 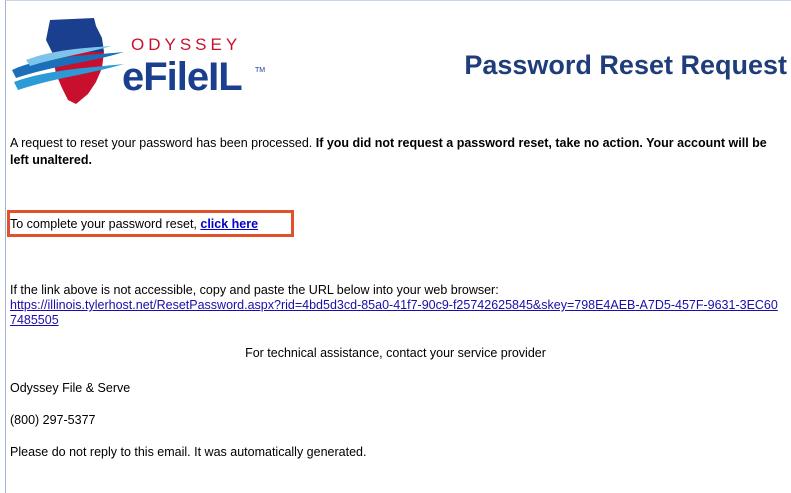 I want to click on company-name: Odyssey File & Serve, so click(x=70, y=388).